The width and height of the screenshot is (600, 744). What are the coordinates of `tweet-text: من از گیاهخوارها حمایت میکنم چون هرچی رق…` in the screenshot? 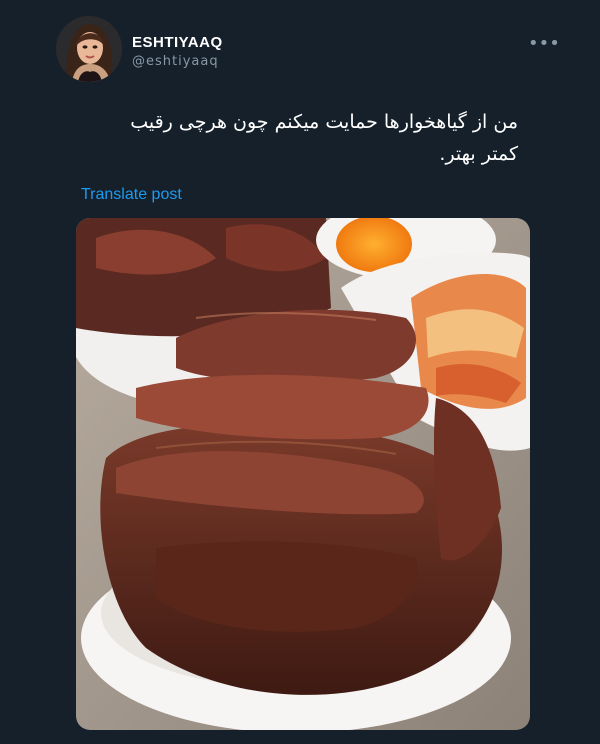 It's located at (324, 138).